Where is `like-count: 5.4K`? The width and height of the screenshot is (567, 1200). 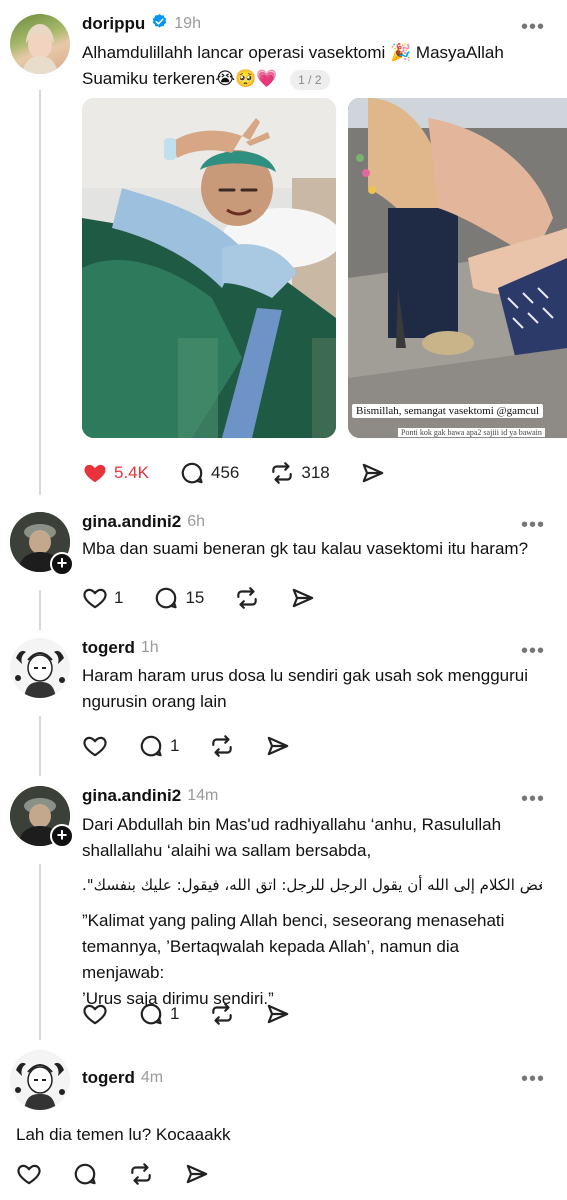 like-count: 5.4K is located at coordinates (131, 472).